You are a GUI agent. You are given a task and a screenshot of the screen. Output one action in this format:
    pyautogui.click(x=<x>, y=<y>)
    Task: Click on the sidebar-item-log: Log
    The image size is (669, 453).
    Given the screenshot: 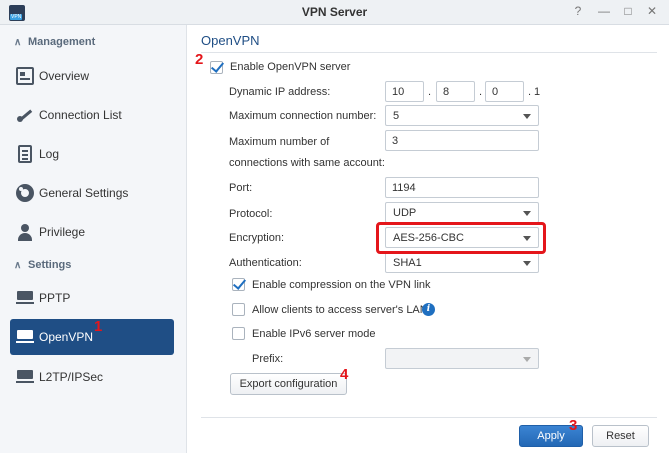 What is the action you would take?
    pyautogui.click(x=92, y=154)
    